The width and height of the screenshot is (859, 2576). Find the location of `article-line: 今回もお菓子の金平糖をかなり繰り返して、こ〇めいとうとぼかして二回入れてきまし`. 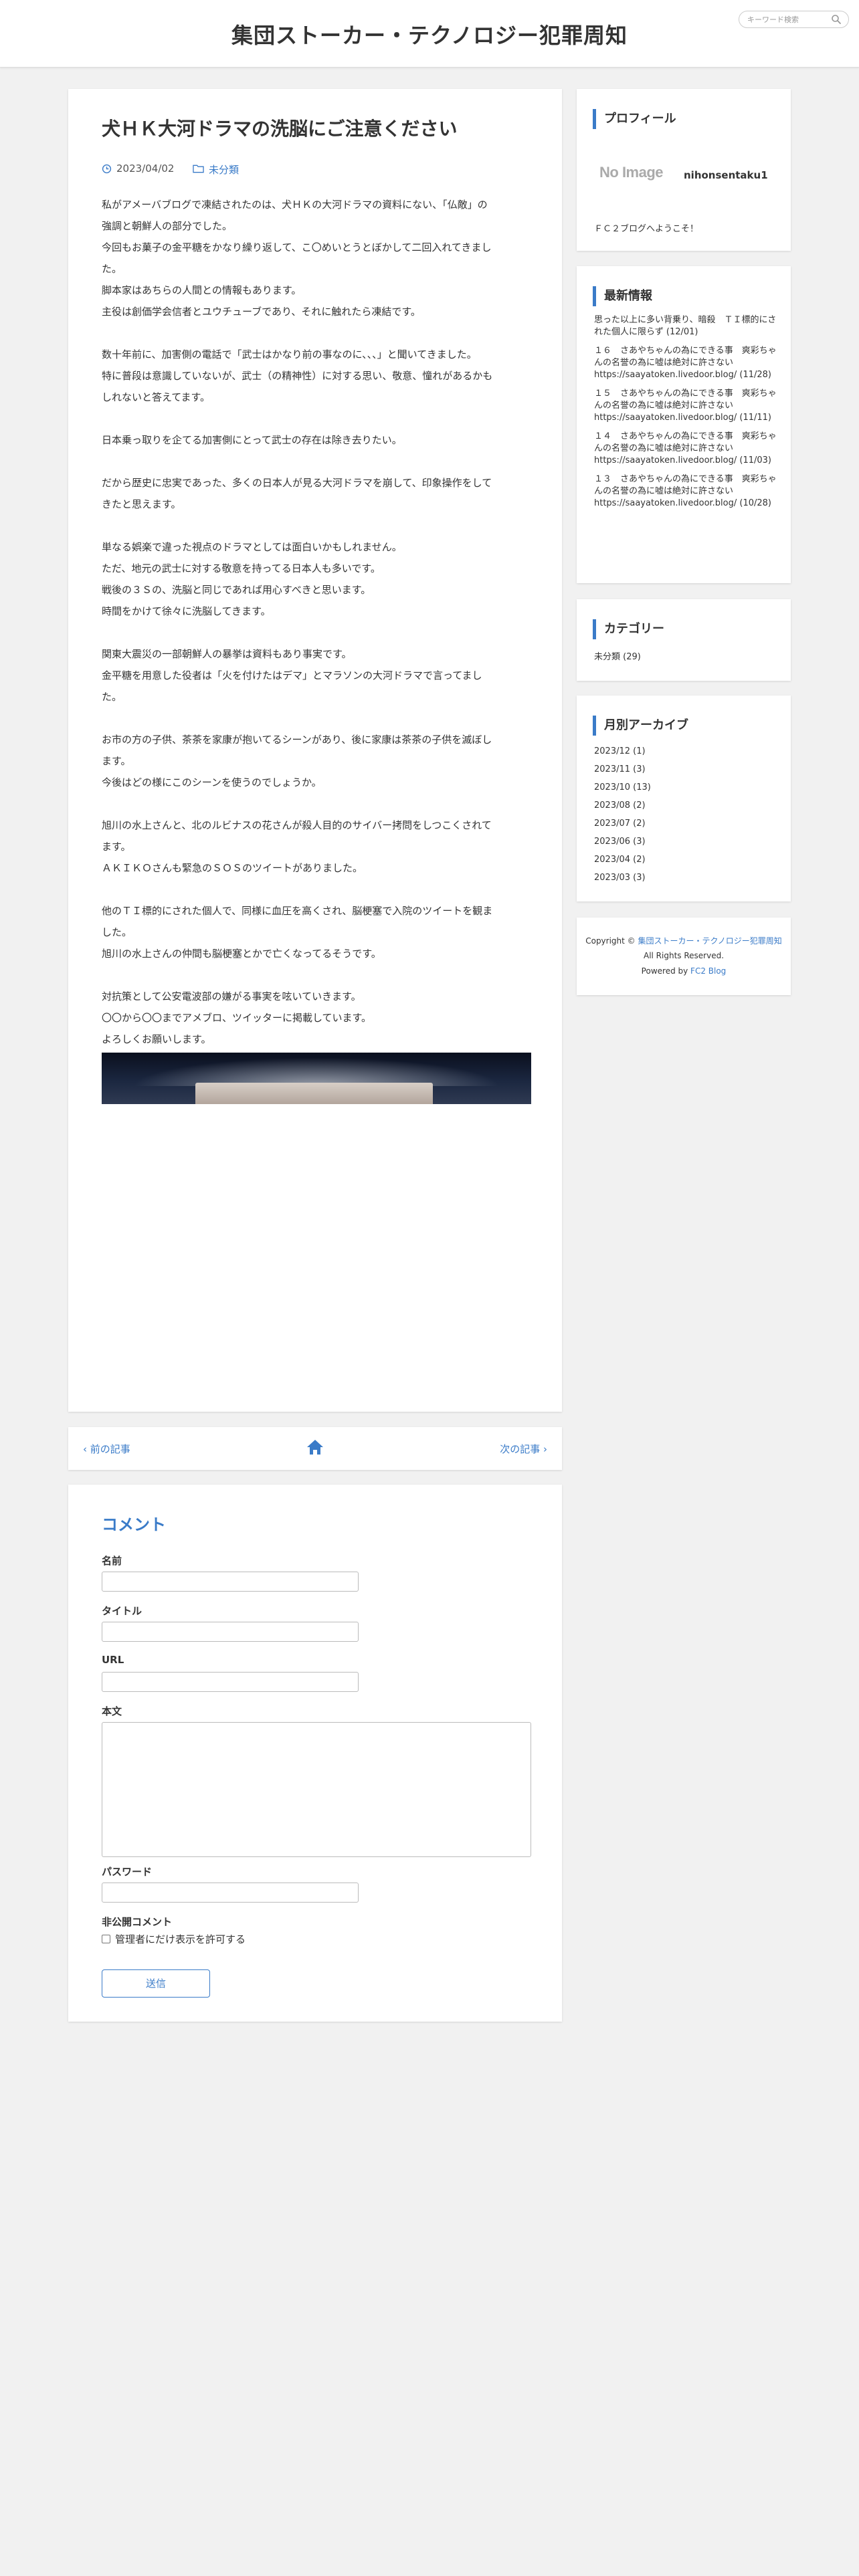

article-line: 今回もお菓子の金平糖をかなり繰り返して、こ〇めいとうとぼかして二回入れてきまし is located at coordinates (297, 247).